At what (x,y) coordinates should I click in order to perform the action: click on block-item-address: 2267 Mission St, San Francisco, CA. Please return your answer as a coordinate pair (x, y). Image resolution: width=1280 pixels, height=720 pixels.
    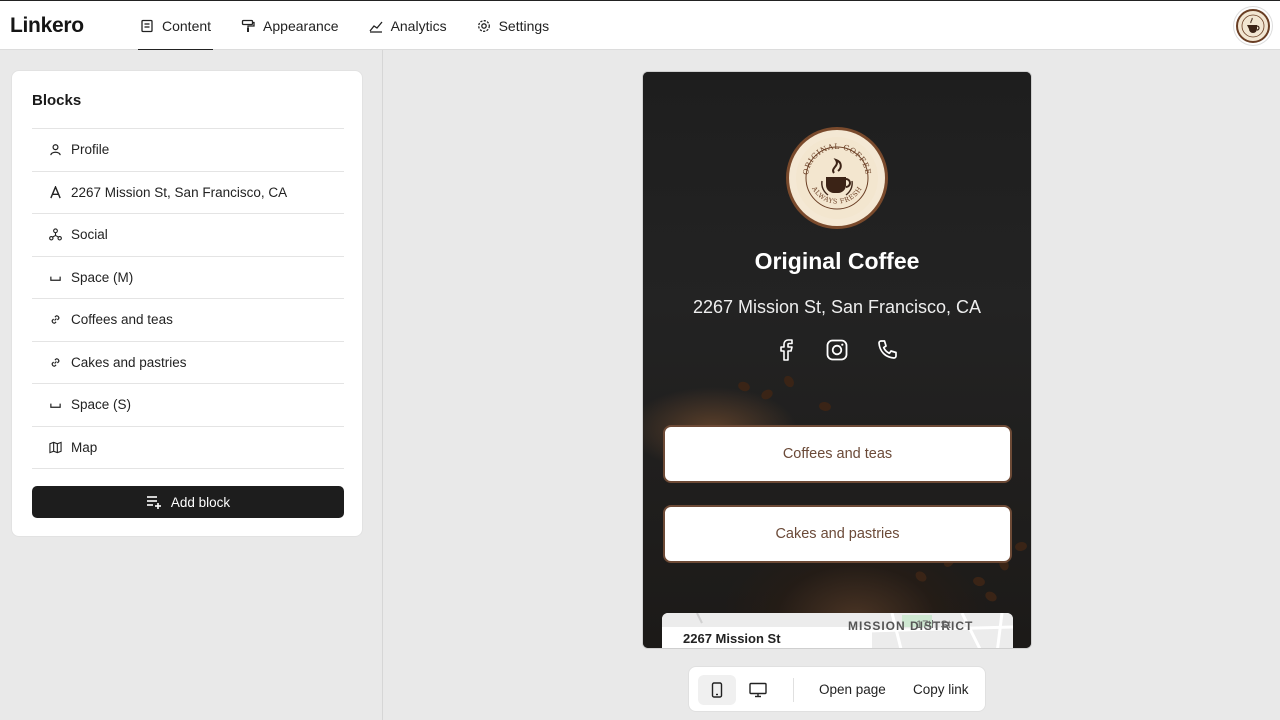
    Looking at the image, I should click on (188, 193).